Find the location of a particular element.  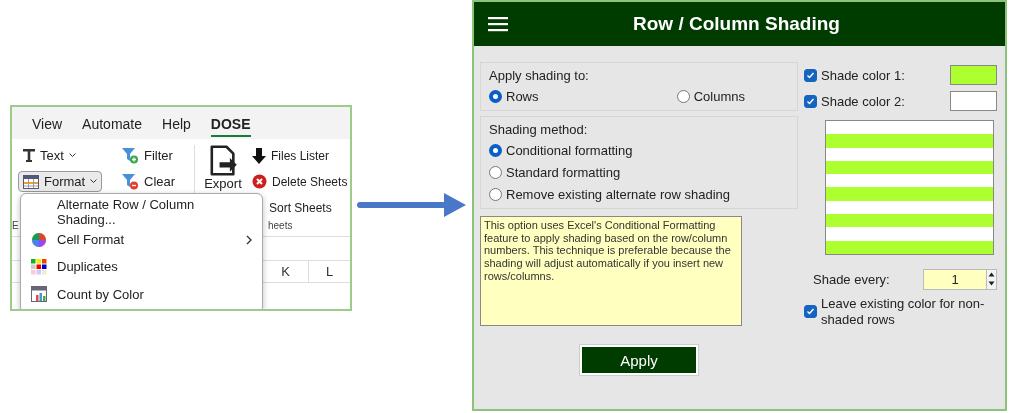

checkbox-label: Leave existing color for non-shaded rows is located at coordinates (903, 312).